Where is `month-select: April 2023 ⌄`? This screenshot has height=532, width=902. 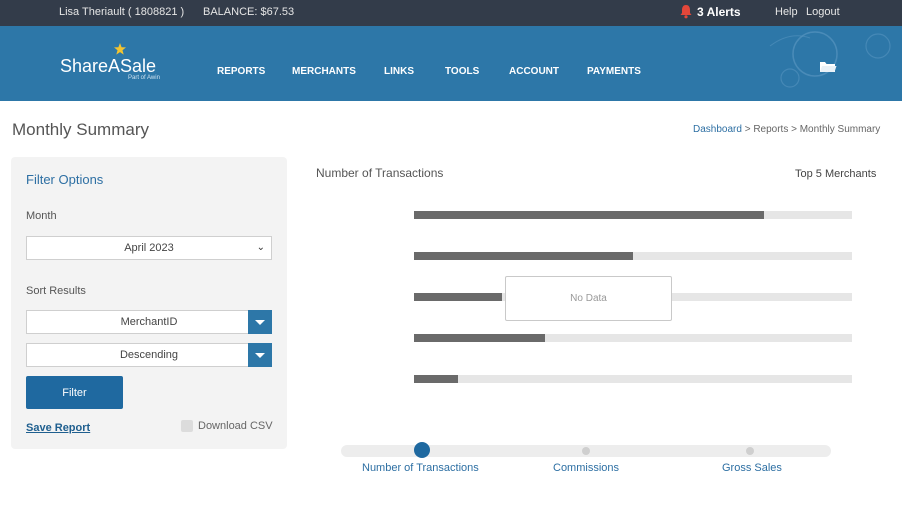 month-select: April 2023 ⌄ is located at coordinates (149, 248).